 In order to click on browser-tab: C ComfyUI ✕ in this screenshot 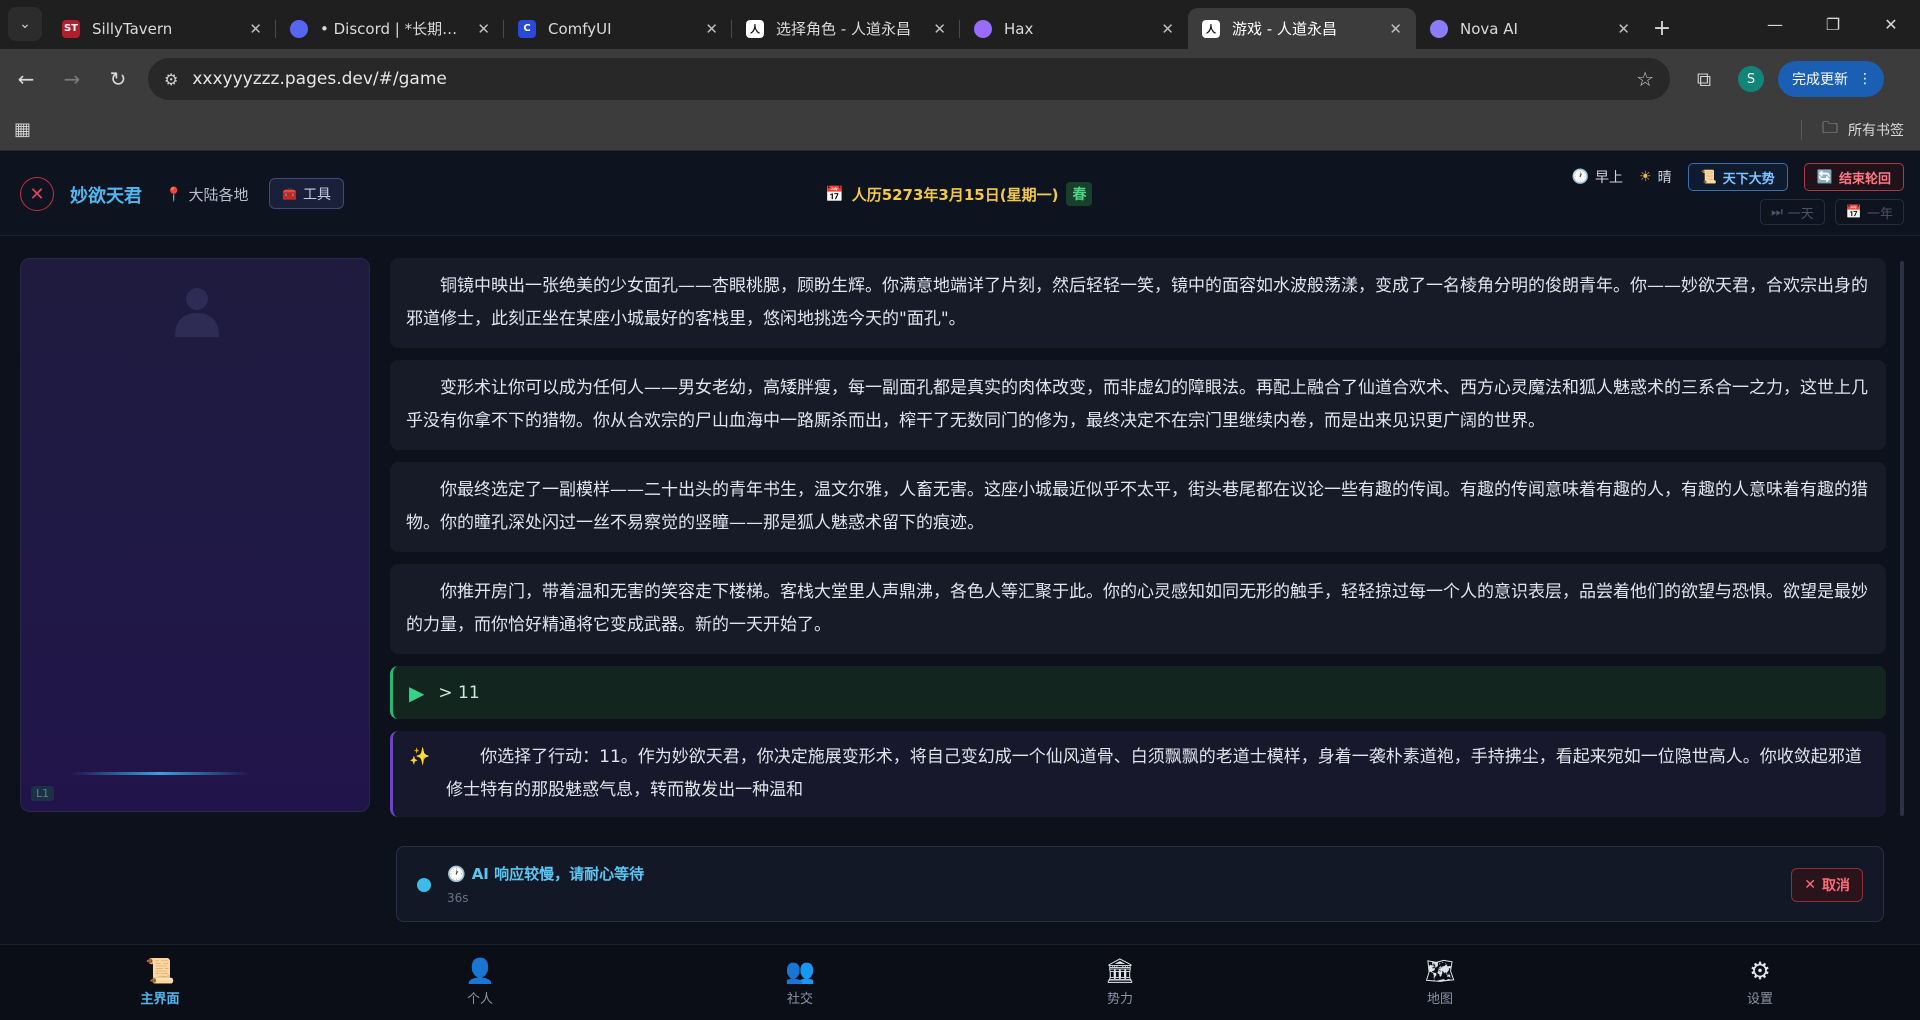, I will do `click(618, 28)`.